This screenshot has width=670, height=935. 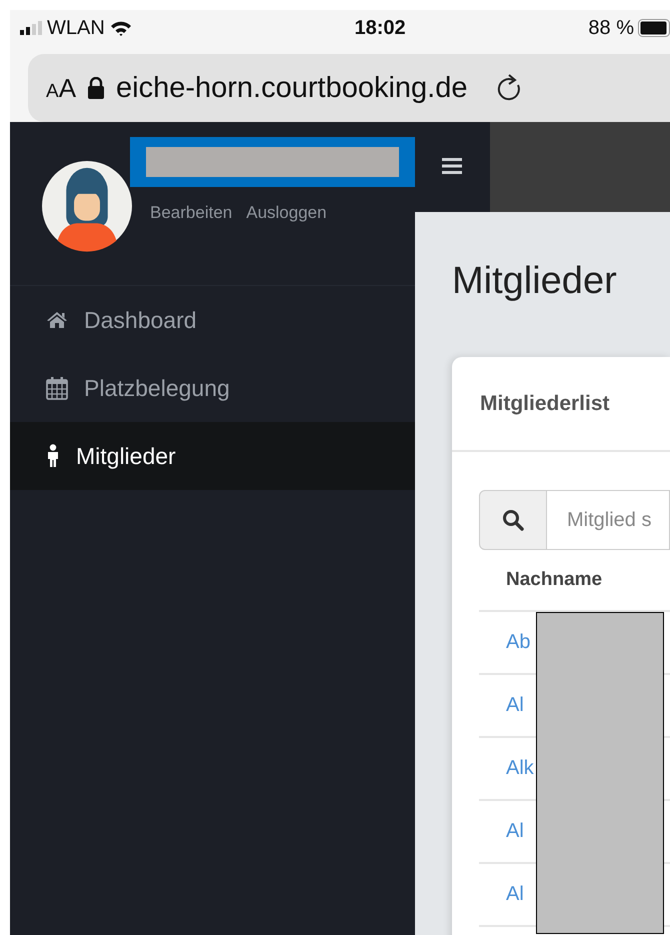 I want to click on signal-icon, so click(x=31, y=28).